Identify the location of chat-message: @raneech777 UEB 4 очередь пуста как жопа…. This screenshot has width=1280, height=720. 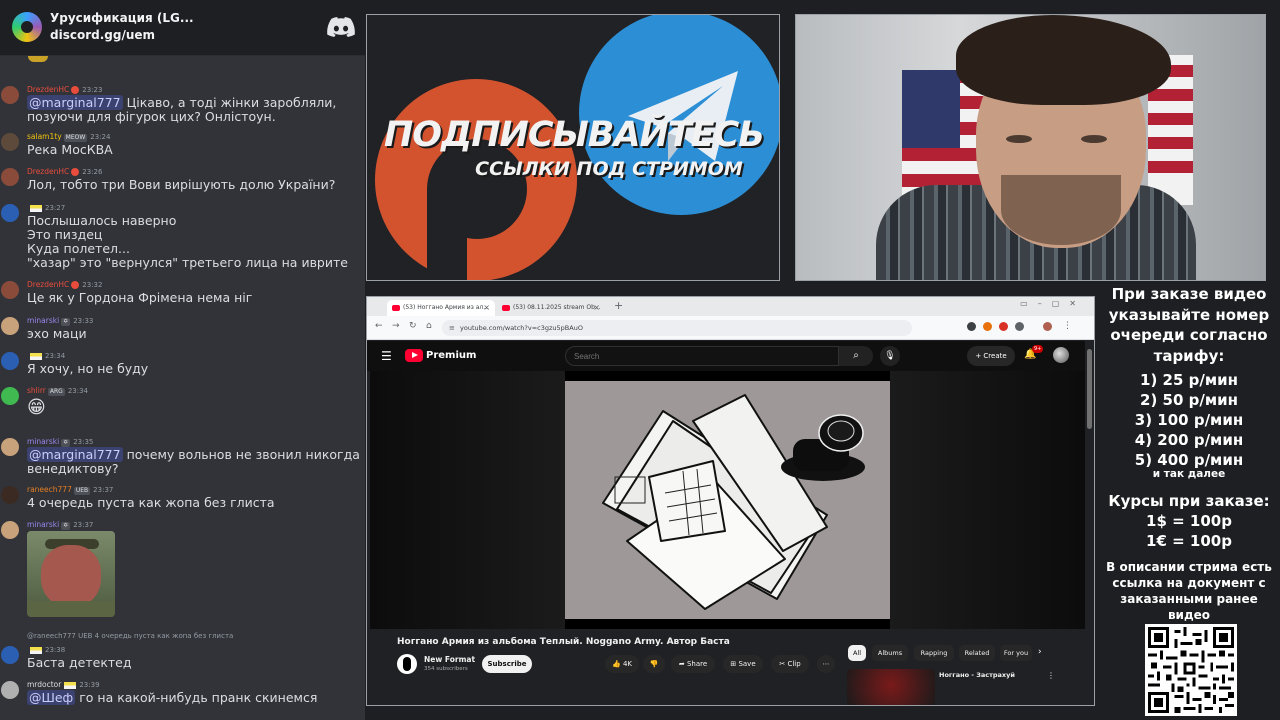
(182, 652).